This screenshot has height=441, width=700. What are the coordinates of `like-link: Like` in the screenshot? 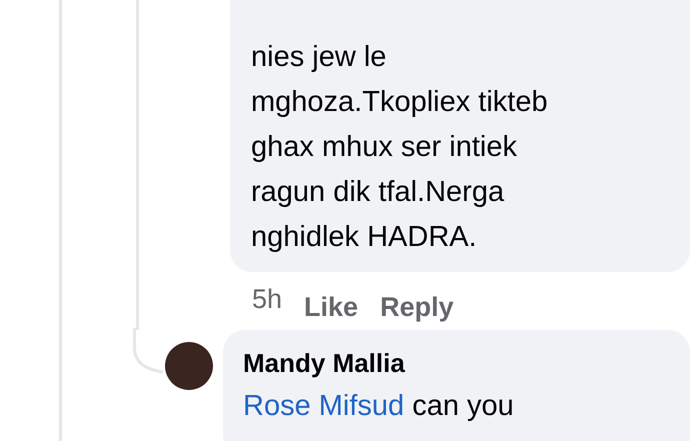 It's located at (331, 307).